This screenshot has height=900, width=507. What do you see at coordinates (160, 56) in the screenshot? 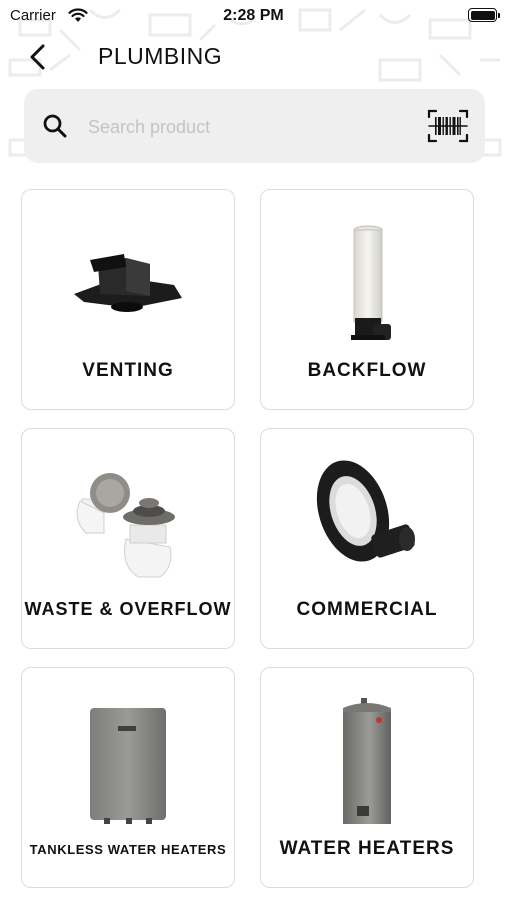
I see `page-title: PLUMBING` at bounding box center [160, 56].